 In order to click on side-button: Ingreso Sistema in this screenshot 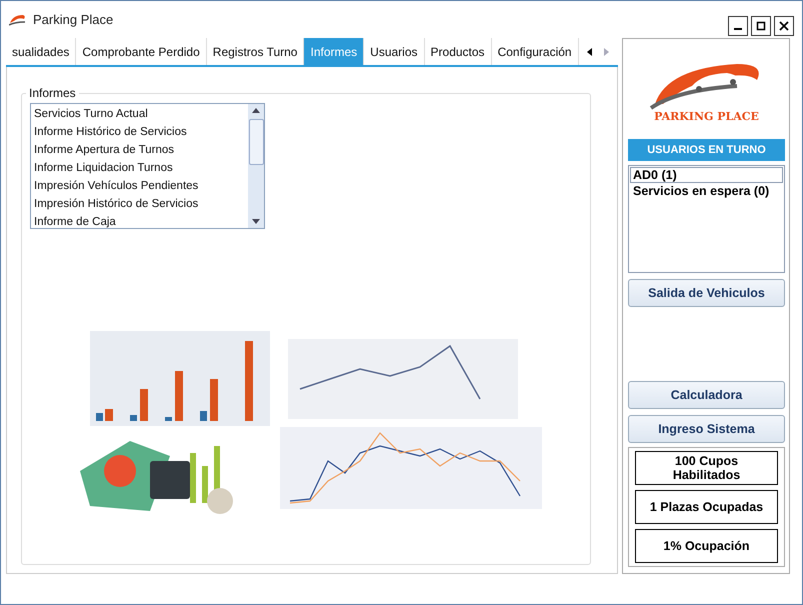, I will do `click(706, 429)`.